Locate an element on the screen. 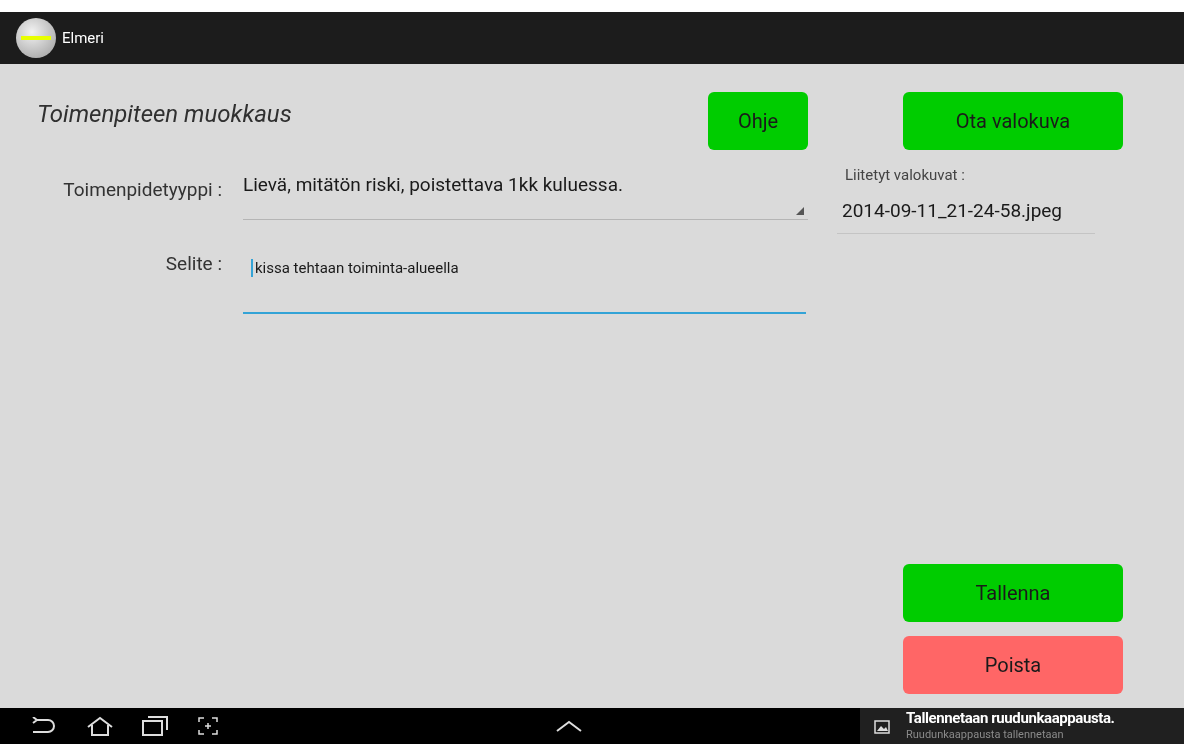 Image resolution: width=1184 pixels, height=744 pixels. form-title: Toimenpiteen muokkaus is located at coordinates (165, 114).